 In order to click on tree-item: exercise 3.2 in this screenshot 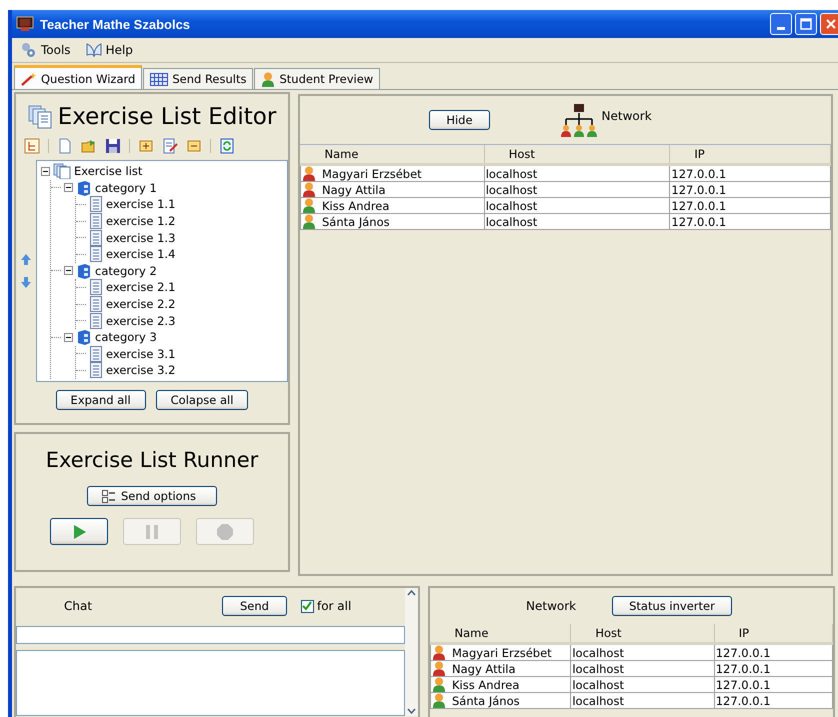, I will do `click(141, 370)`.